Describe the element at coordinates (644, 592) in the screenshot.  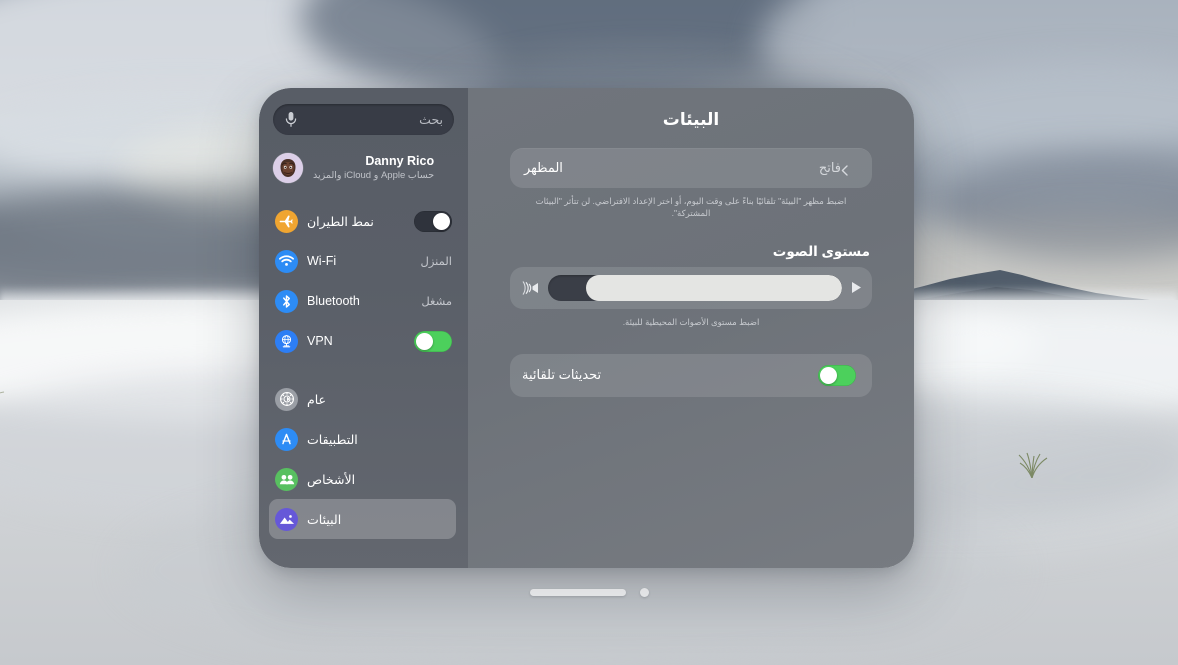
I see `page-dot` at that location.